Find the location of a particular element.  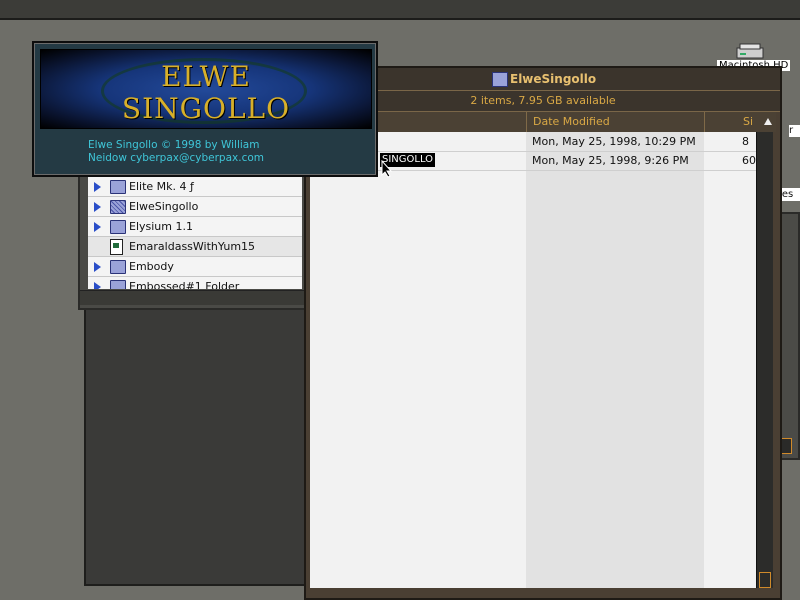

window-title: ElweSingollo is located at coordinates (553, 79).